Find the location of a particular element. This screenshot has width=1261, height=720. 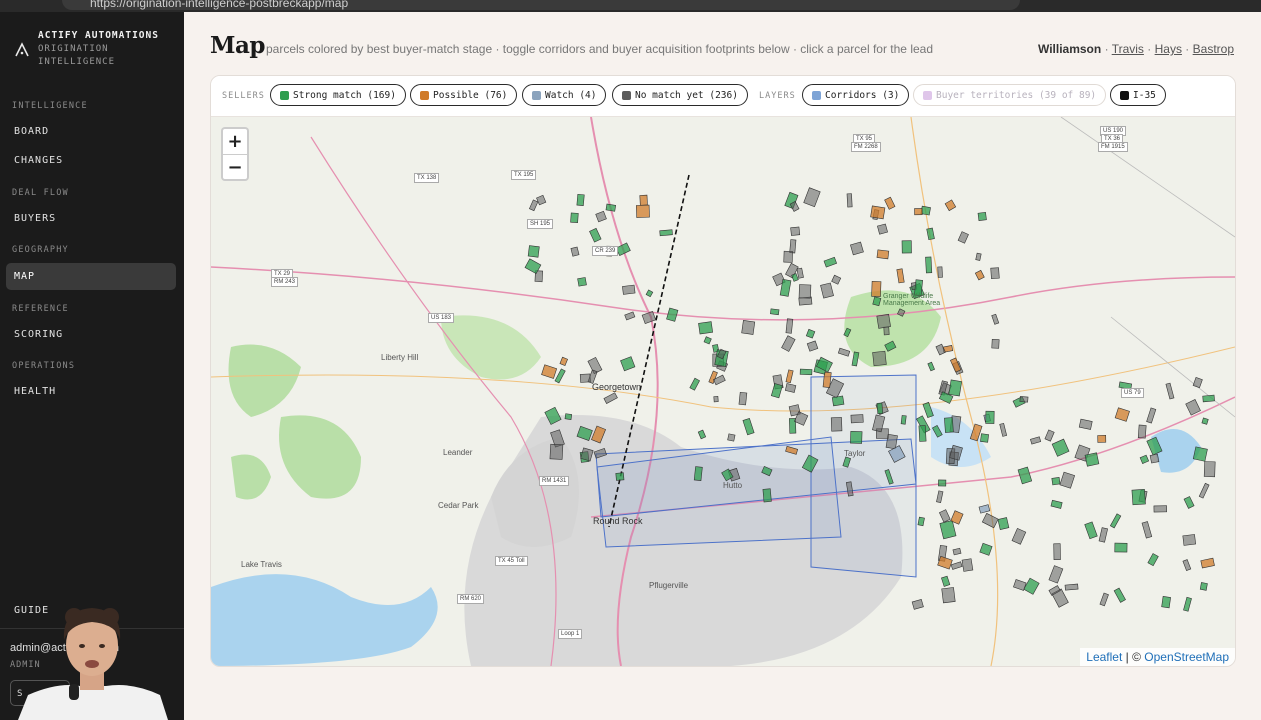

region-link-hays: Hays is located at coordinates (1168, 49).